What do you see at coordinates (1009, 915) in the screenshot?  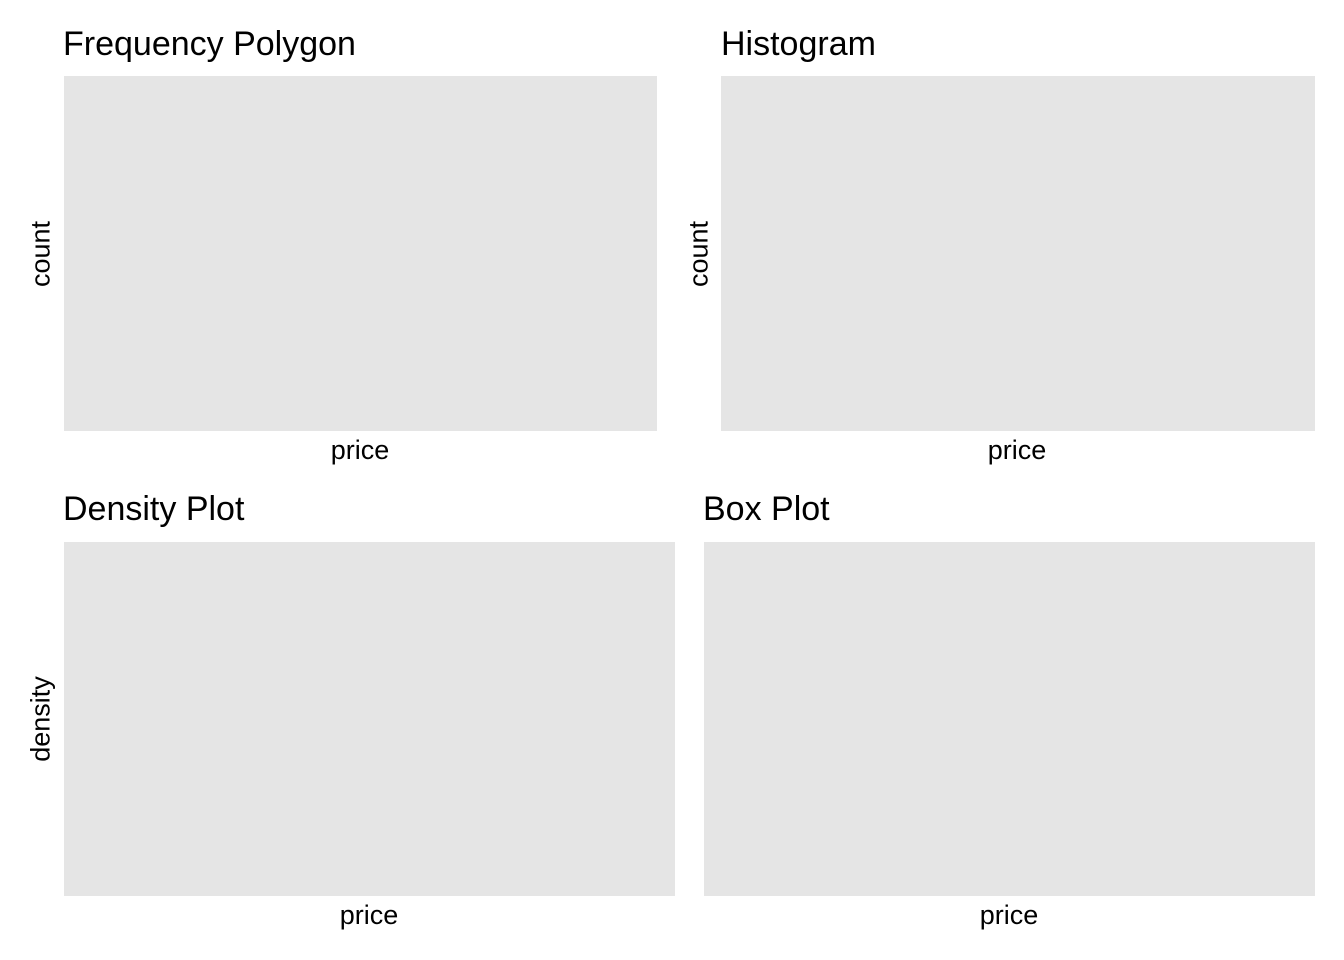 I see `box-plot-x-axis-label: price` at bounding box center [1009, 915].